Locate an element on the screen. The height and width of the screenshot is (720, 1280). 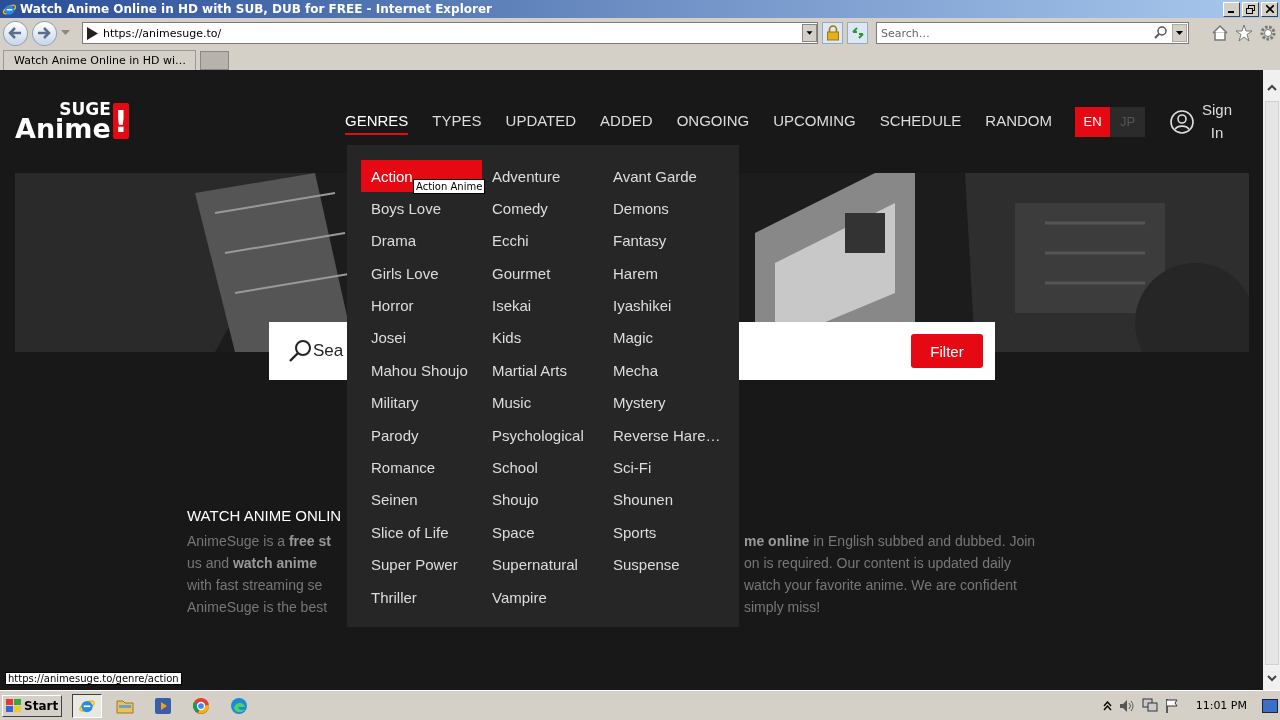
status-text: https://animesuge.to/genre/action is located at coordinates (93, 678).